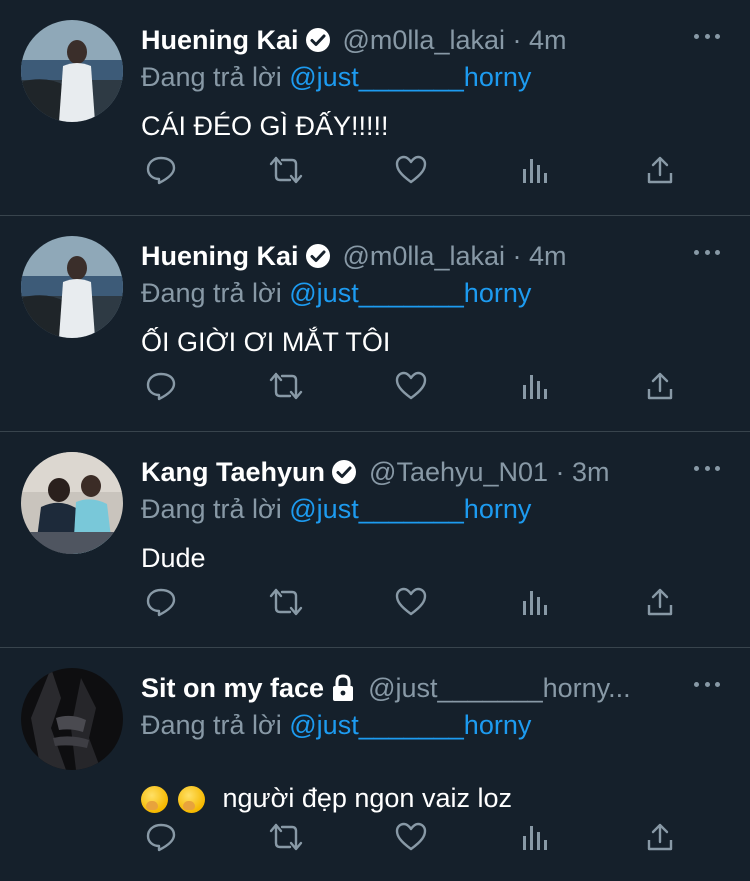 This screenshot has width=750, height=881. What do you see at coordinates (343, 688) in the screenshot?
I see `lock-icon` at bounding box center [343, 688].